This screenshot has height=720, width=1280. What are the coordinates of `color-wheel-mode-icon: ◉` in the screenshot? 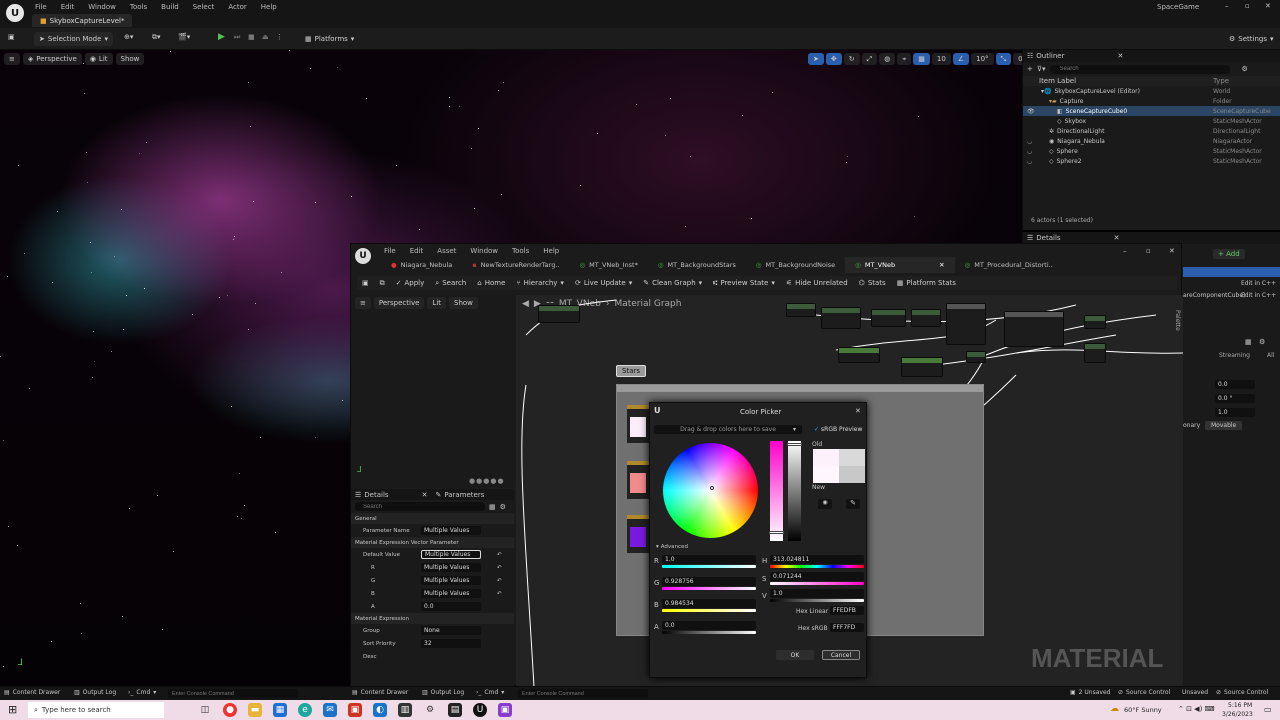 It's located at (825, 504).